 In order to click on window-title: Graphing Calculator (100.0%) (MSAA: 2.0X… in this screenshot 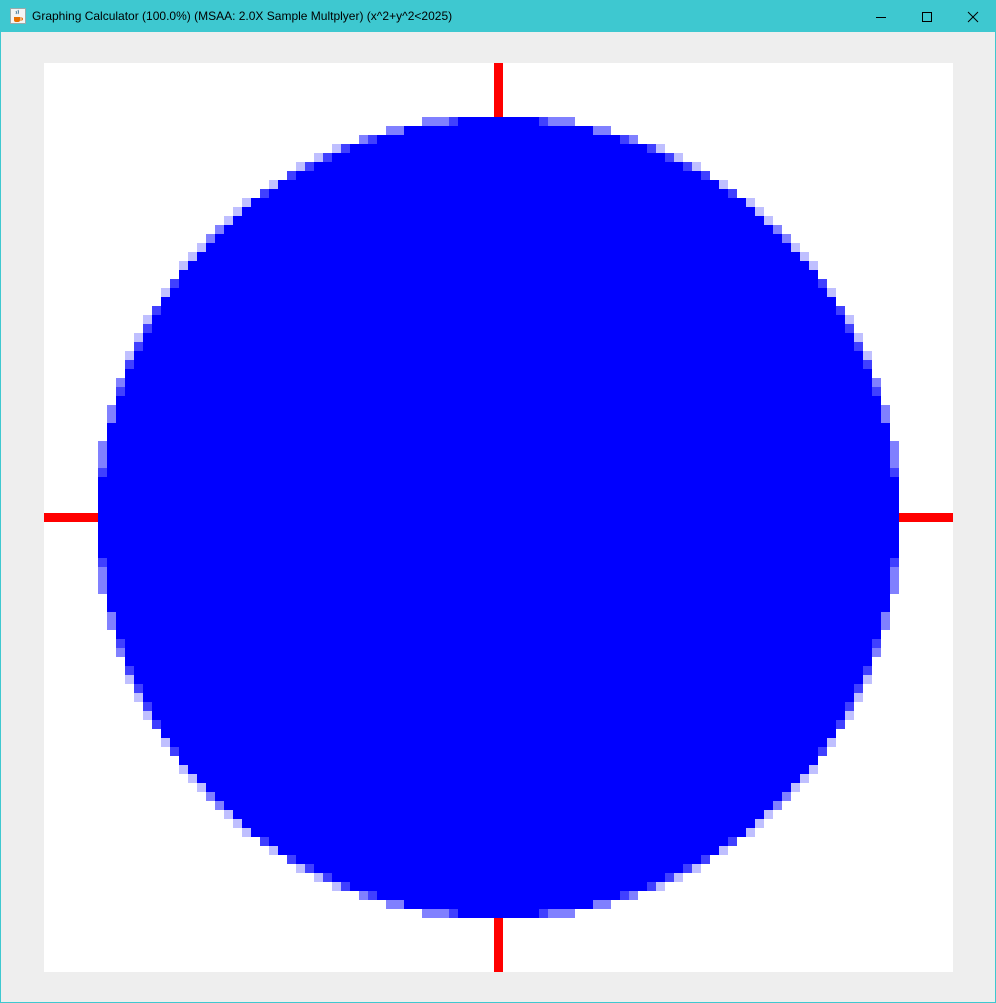, I will do `click(242, 16)`.